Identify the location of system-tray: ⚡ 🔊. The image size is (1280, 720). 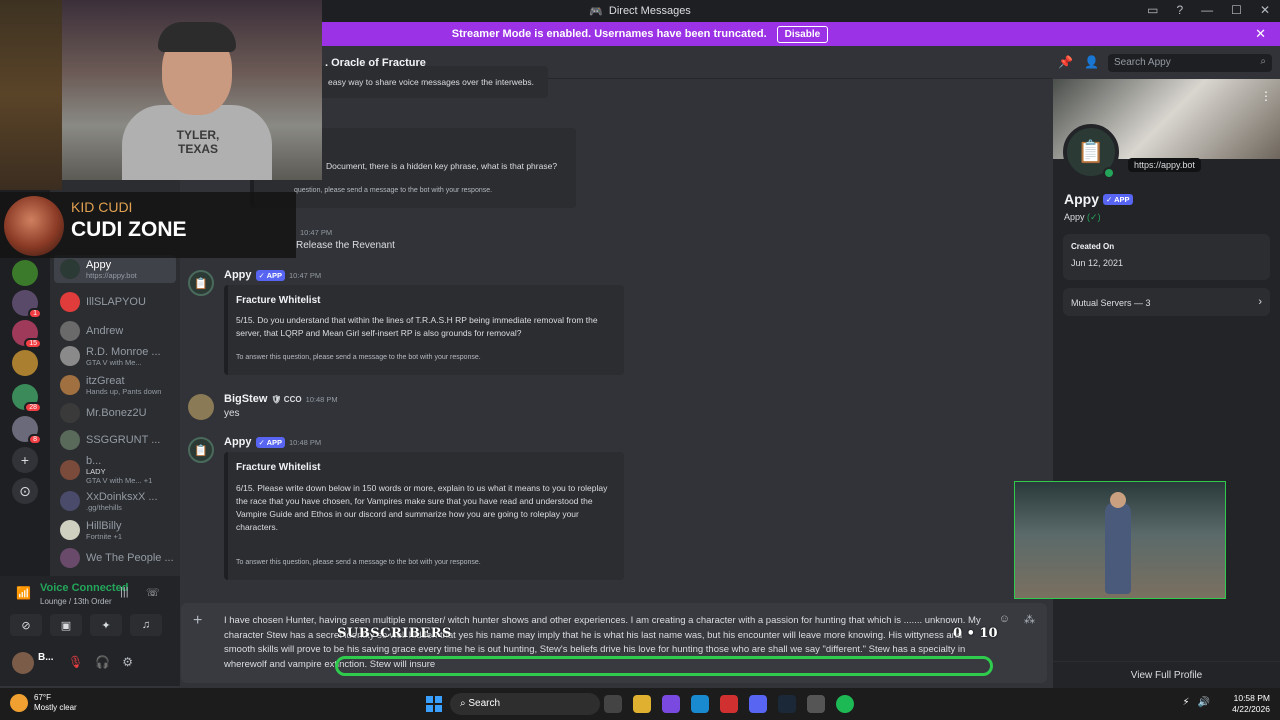
(1196, 702).